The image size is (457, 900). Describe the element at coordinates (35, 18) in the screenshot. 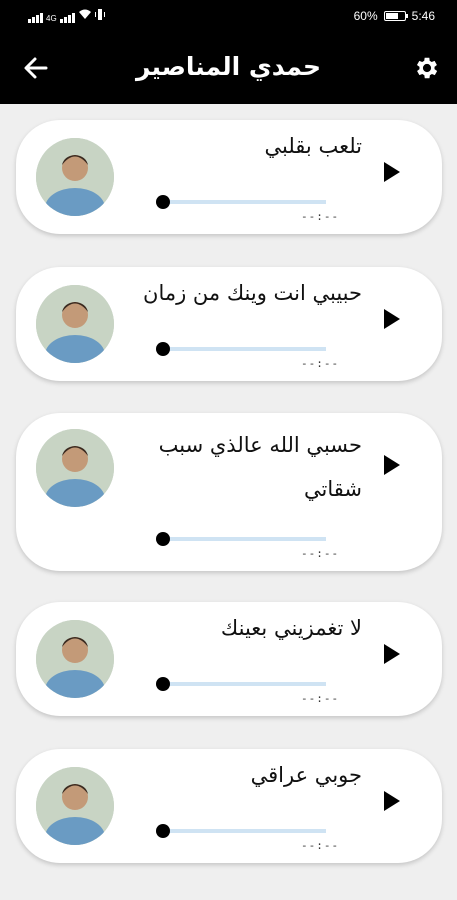

I see `signal-icon` at that location.